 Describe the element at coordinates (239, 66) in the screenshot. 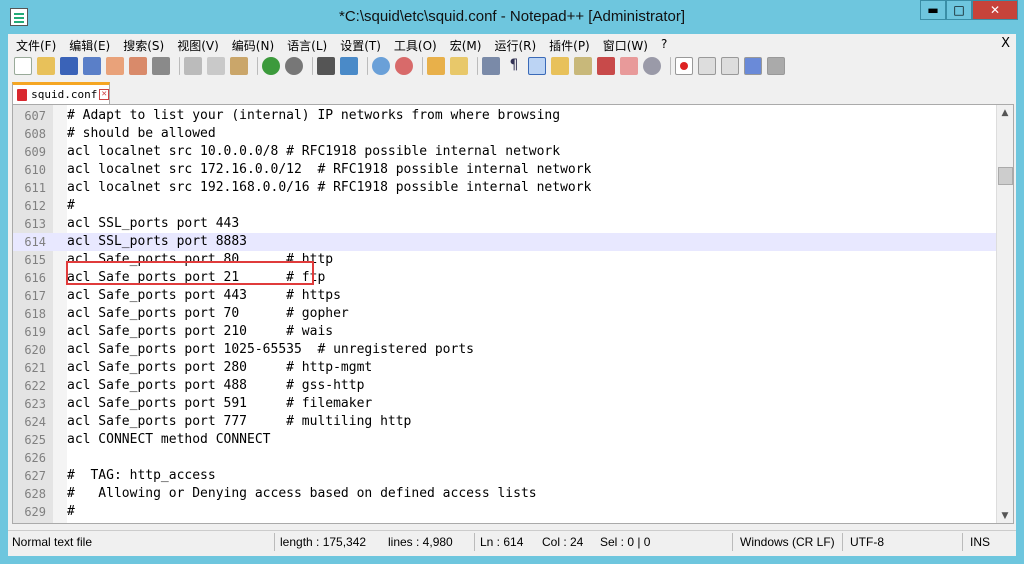

I see `paste-icon` at that location.